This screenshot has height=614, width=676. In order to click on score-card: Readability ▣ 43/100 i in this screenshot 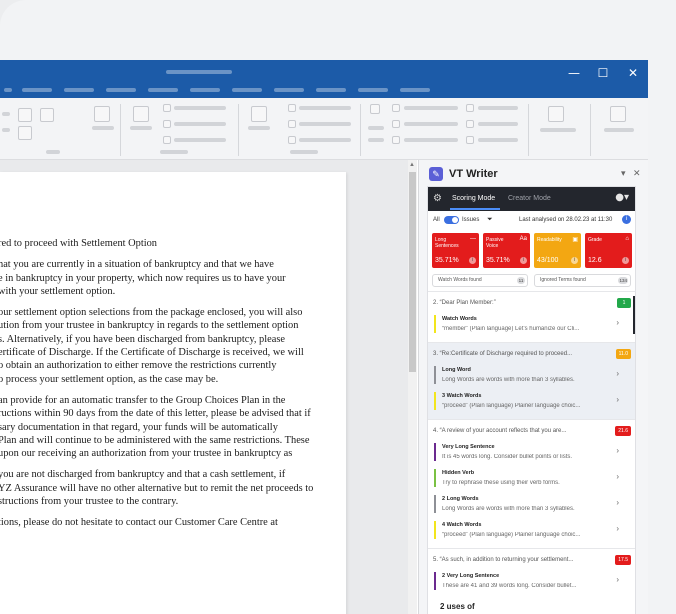, I will do `click(557, 250)`.